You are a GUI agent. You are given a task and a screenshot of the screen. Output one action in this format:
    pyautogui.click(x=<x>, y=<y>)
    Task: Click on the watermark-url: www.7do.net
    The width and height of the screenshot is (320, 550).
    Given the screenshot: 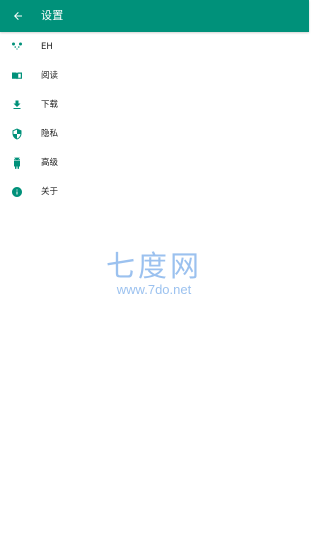 What is the action you would take?
    pyautogui.click(x=154, y=289)
    